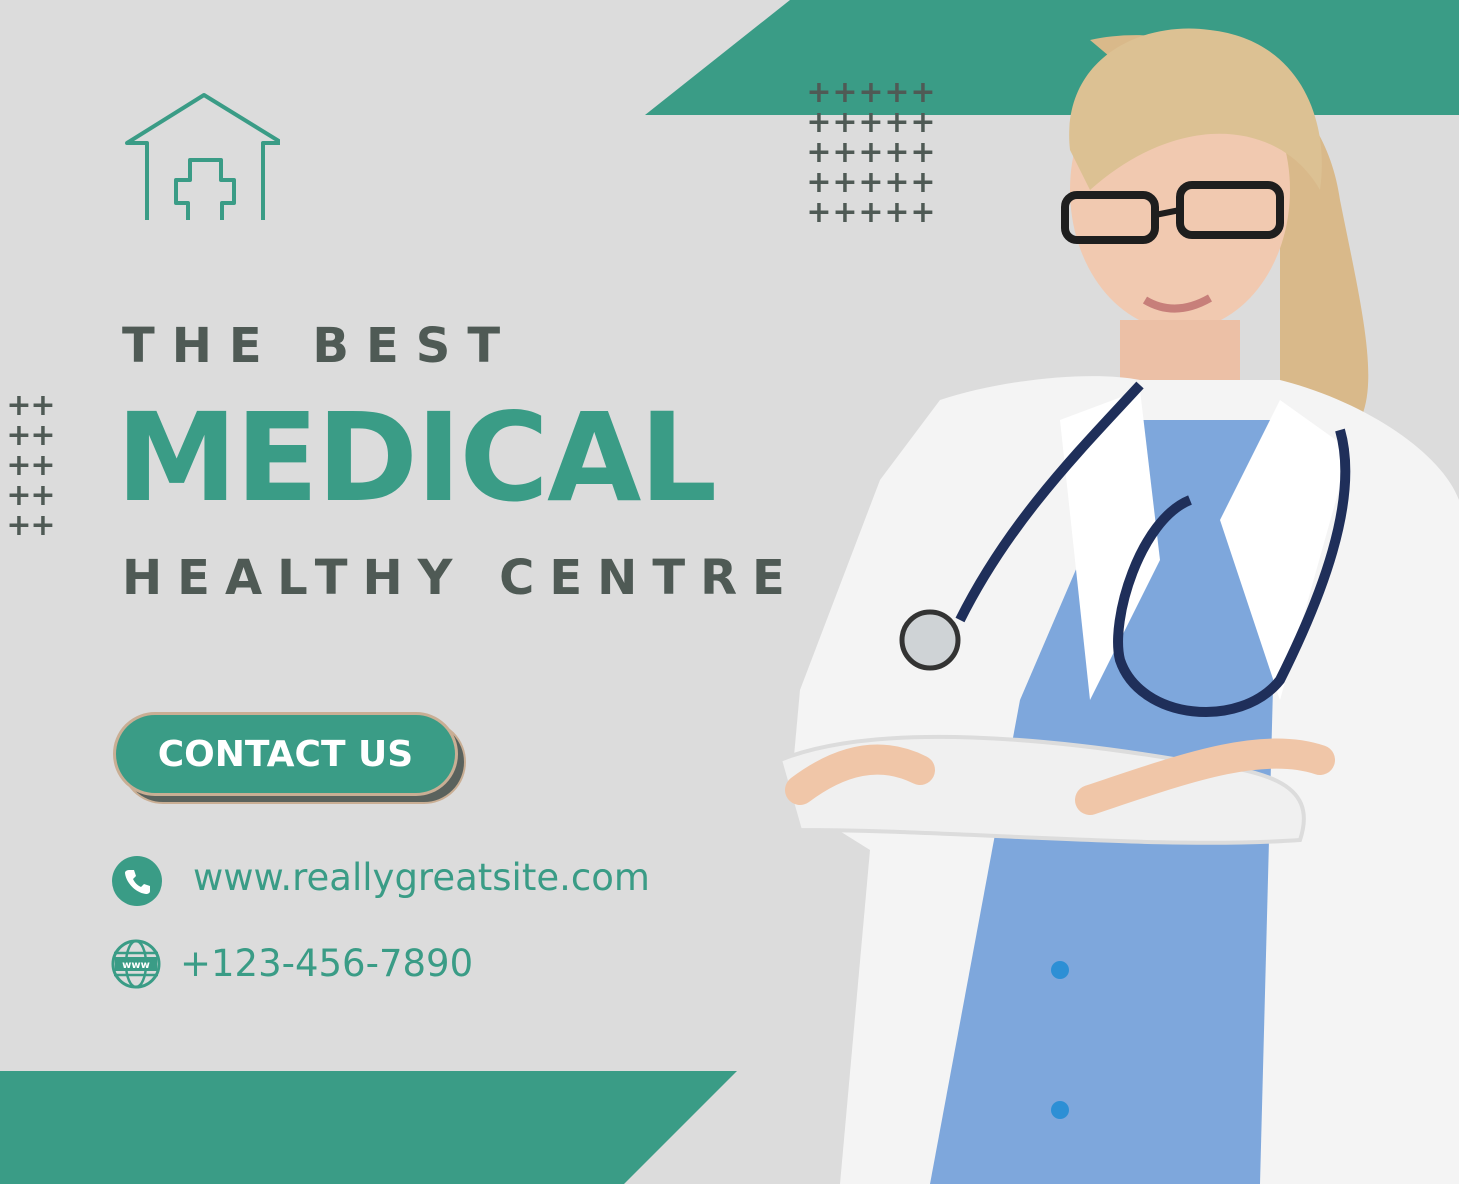 This screenshot has height=1184, width=1459. What do you see at coordinates (202, 156) in the screenshot?
I see `house-cross-logo-icon` at bounding box center [202, 156].